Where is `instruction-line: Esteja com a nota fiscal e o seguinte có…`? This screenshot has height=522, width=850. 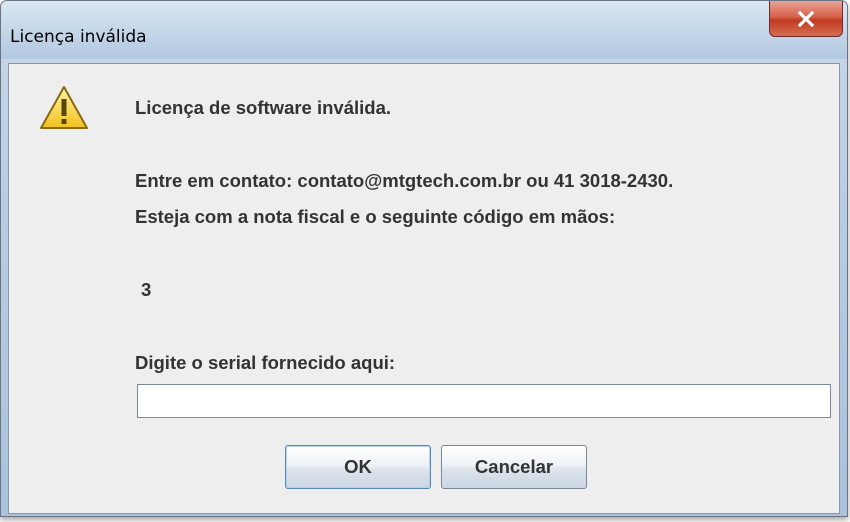
instruction-line: Esteja com a nota fiscal e o seguinte có… is located at coordinates (375, 216).